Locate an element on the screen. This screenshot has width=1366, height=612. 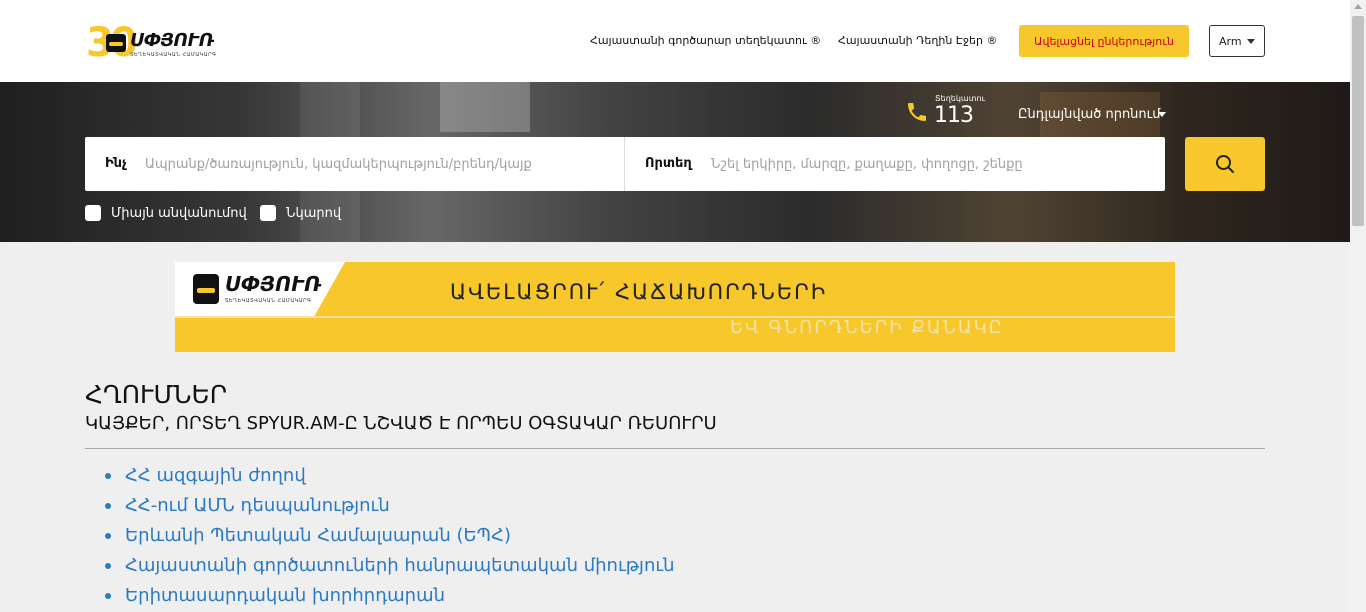
banner-logo-panel: ՍՓՅՈՒՌ ՏԵՂԵԿԱՏՎԱԿԱՆ ՀԱՄԱԿԱՐԳ is located at coordinates (260, 289).